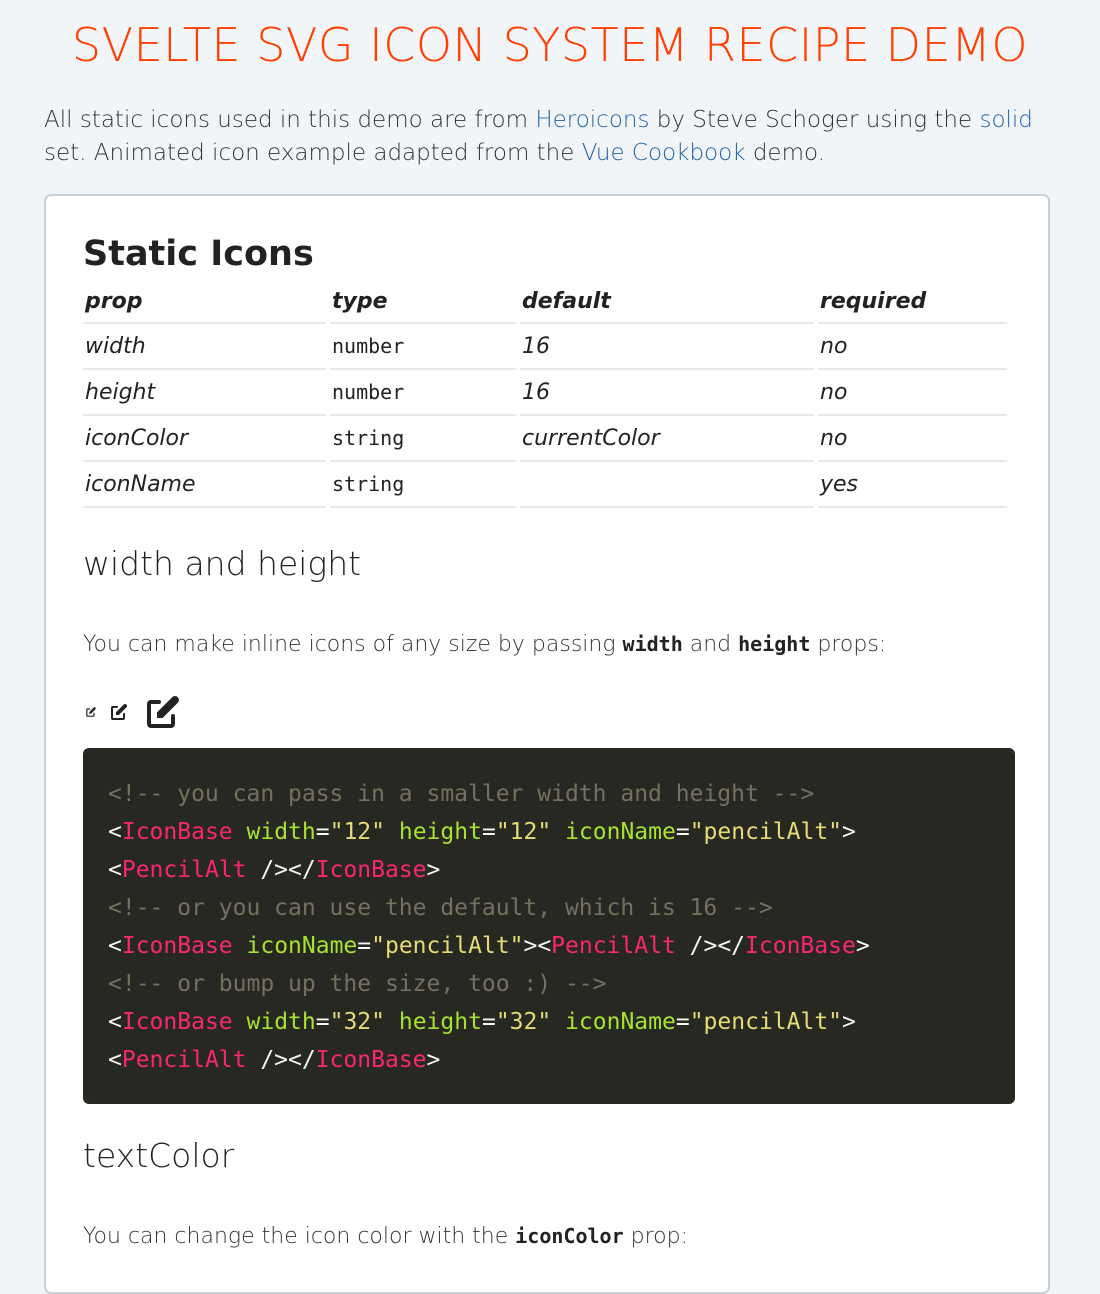  I want to click on table-row: height number 16 no, so click(545, 393).